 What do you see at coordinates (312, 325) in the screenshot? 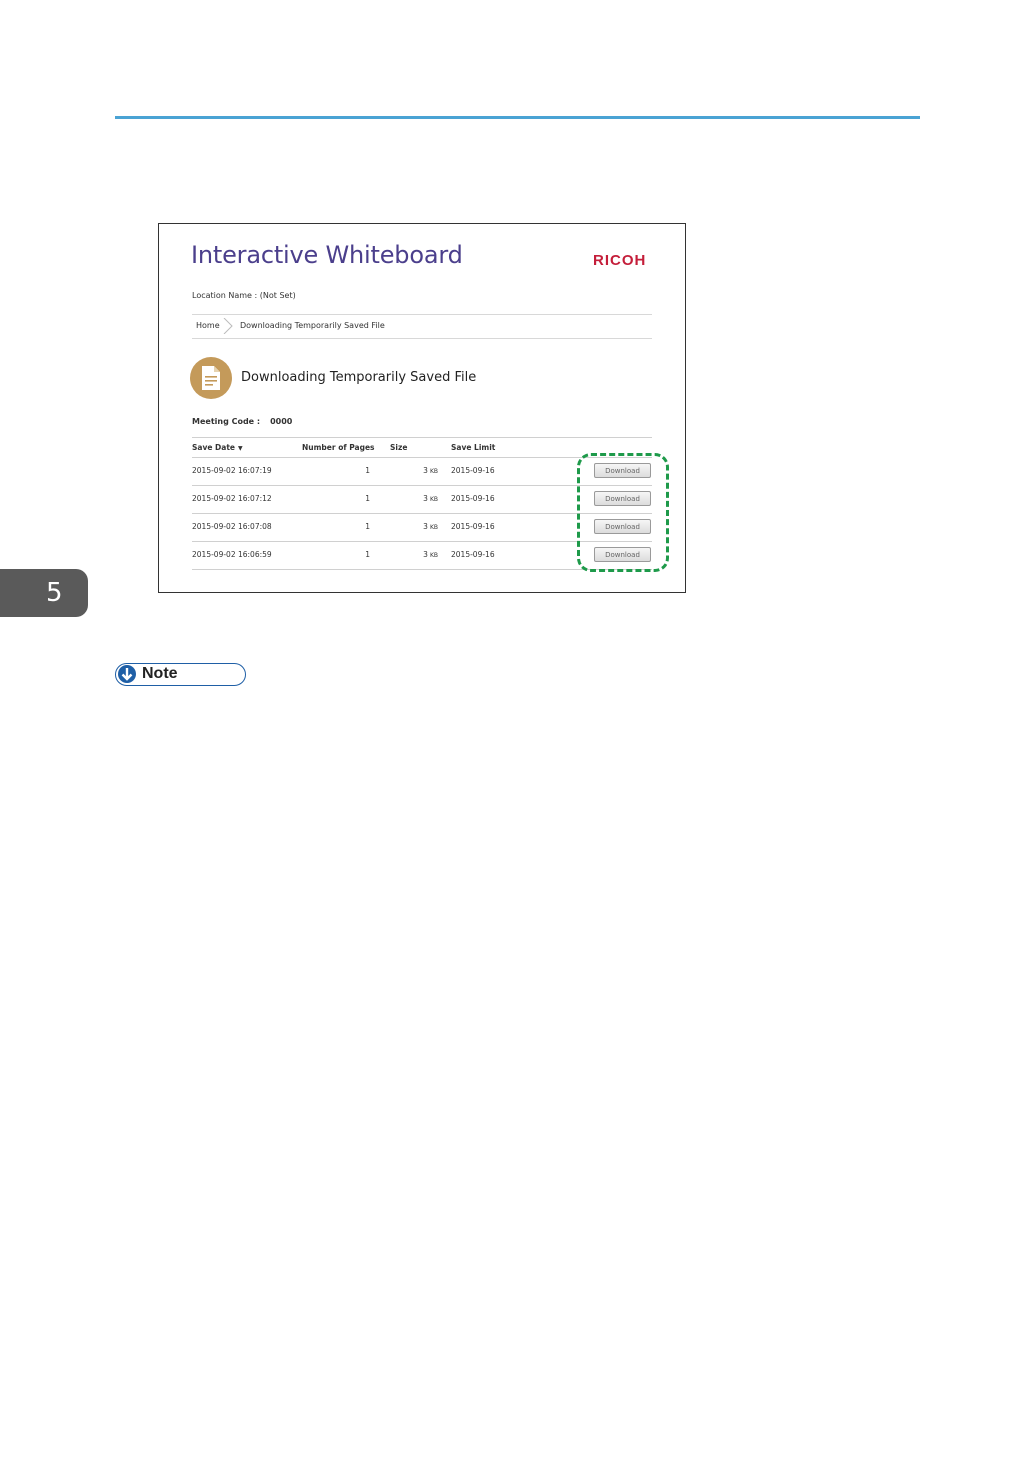
I see `breadcrumb-current: Downloading Temporarily Saved File` at bounding box center [312, 325].